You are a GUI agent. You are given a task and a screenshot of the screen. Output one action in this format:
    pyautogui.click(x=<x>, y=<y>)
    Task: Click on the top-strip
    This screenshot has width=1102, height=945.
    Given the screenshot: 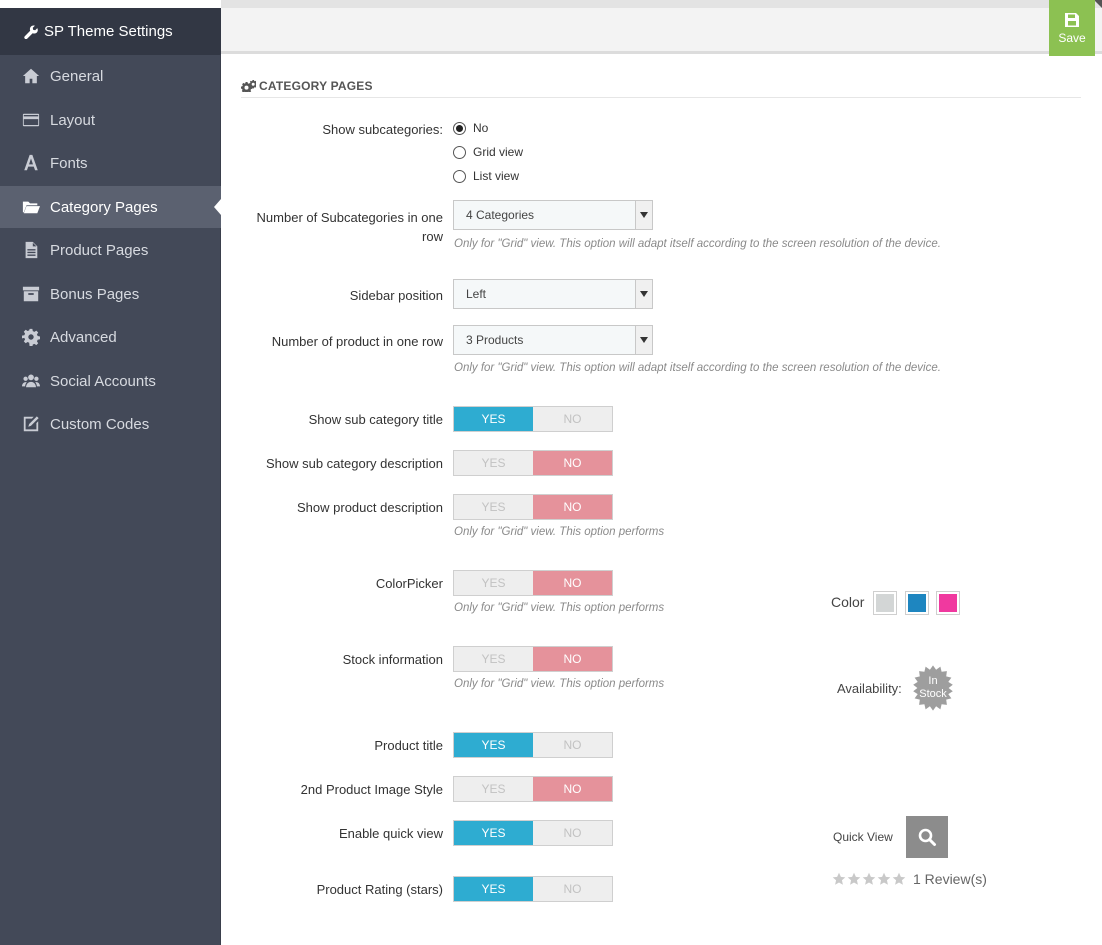 What is the action you would take?
    pyautogui.click(x=661, y=4)
    